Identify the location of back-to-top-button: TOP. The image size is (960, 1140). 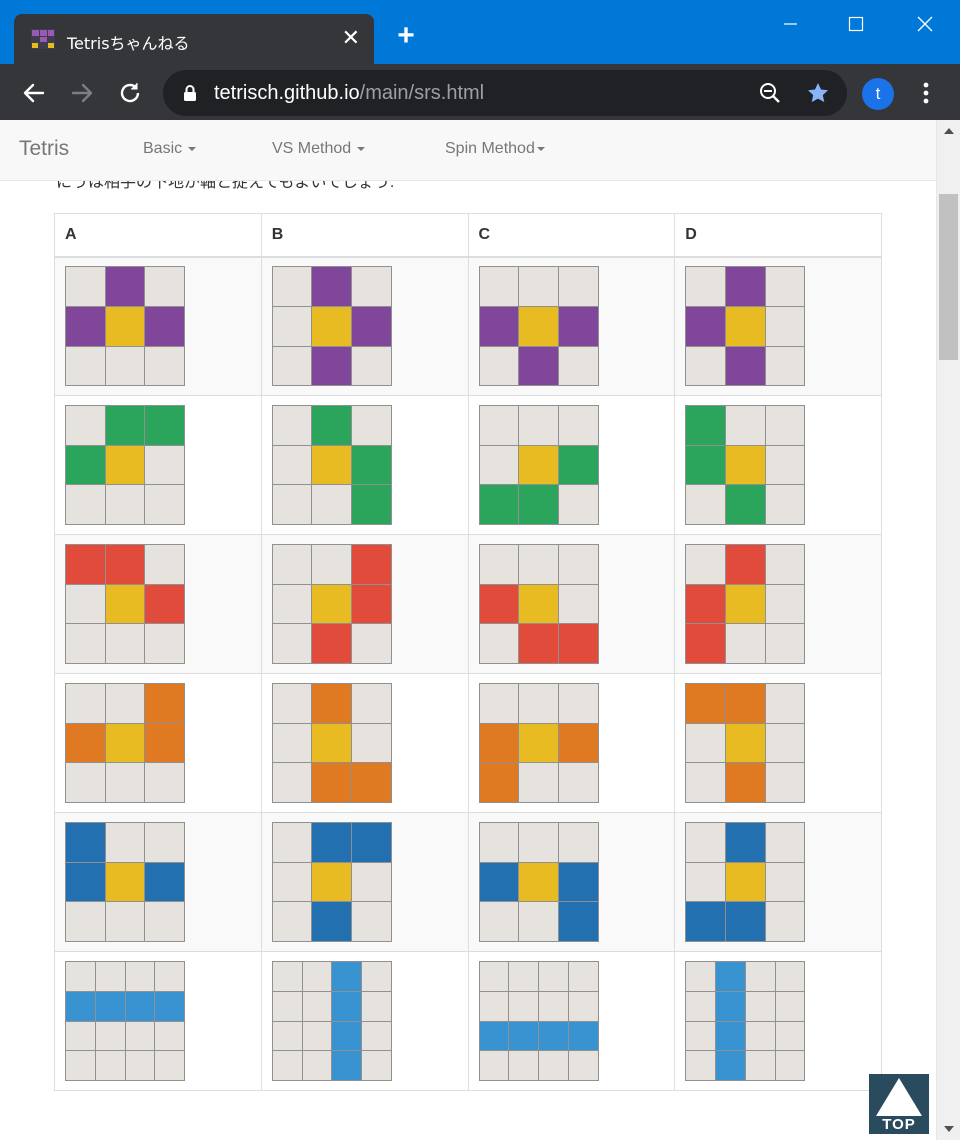
(899, 1104).